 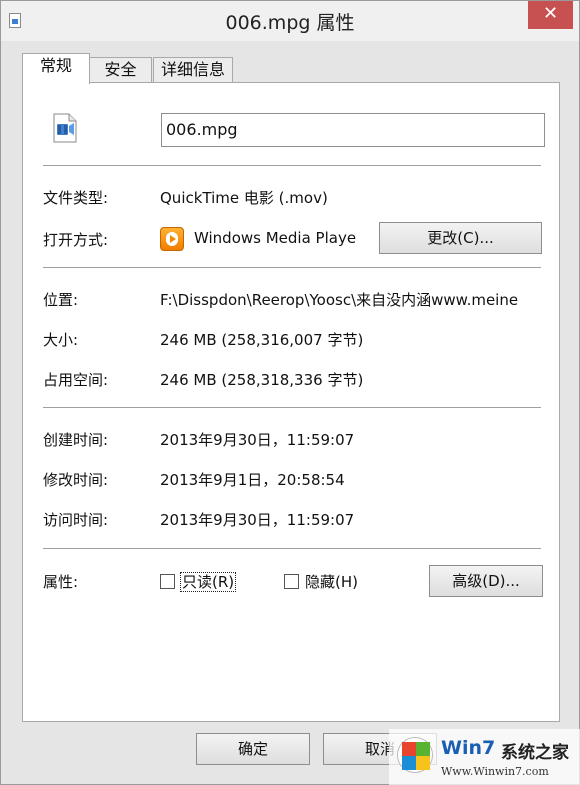 I want to click on file-type-value: QuickTime 电影 (.mov), so click(x=244, y=198).